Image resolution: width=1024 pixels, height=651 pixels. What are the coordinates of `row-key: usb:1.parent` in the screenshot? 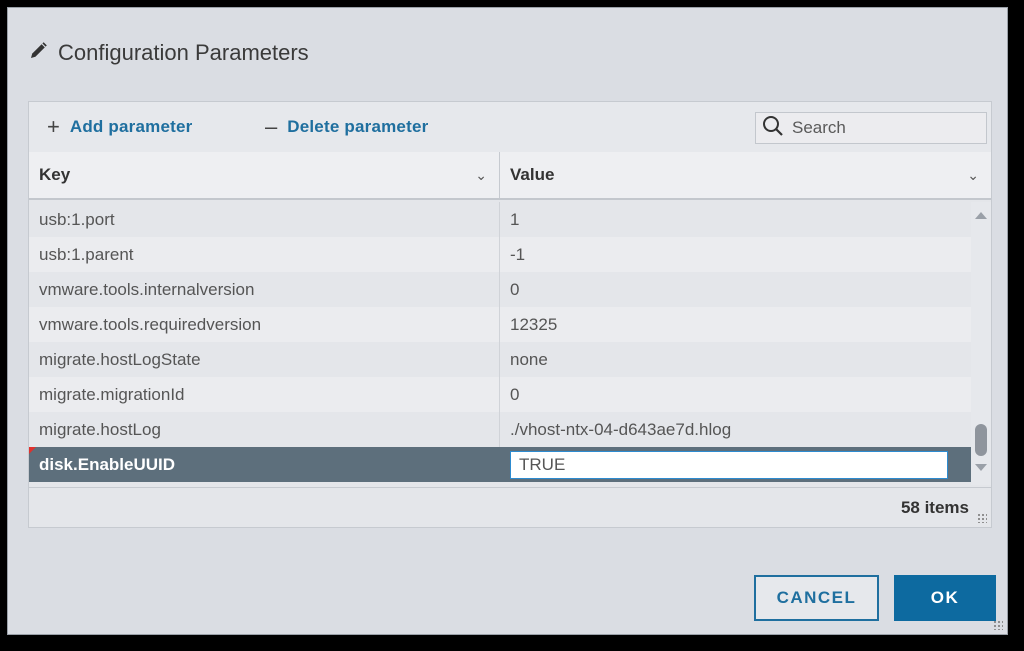 It's located at (264, 254).